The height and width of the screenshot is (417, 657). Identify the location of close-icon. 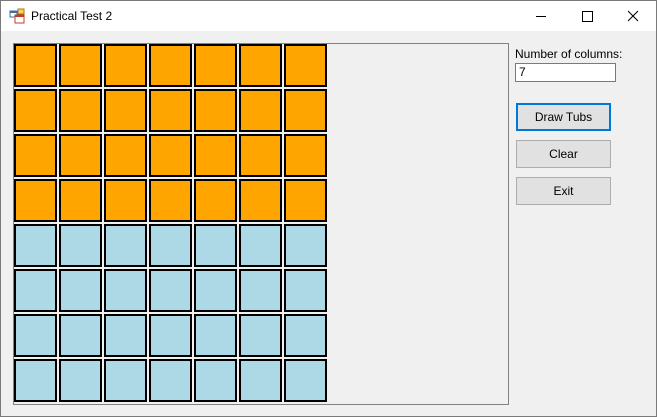
(633, 16).